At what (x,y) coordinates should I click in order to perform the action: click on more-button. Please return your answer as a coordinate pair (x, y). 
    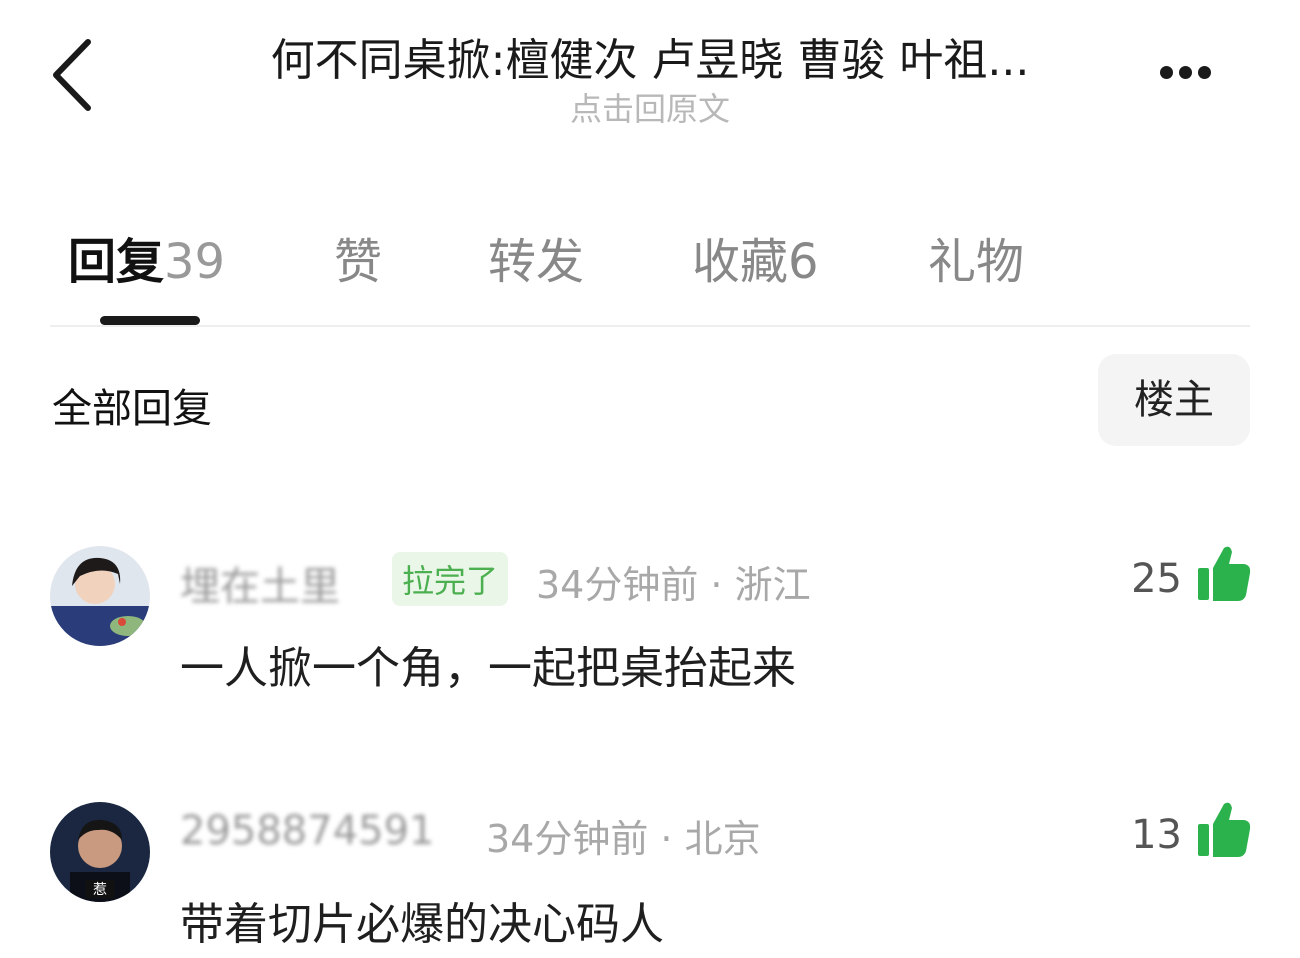
    Looking at the image, I should click on (1205, 72).